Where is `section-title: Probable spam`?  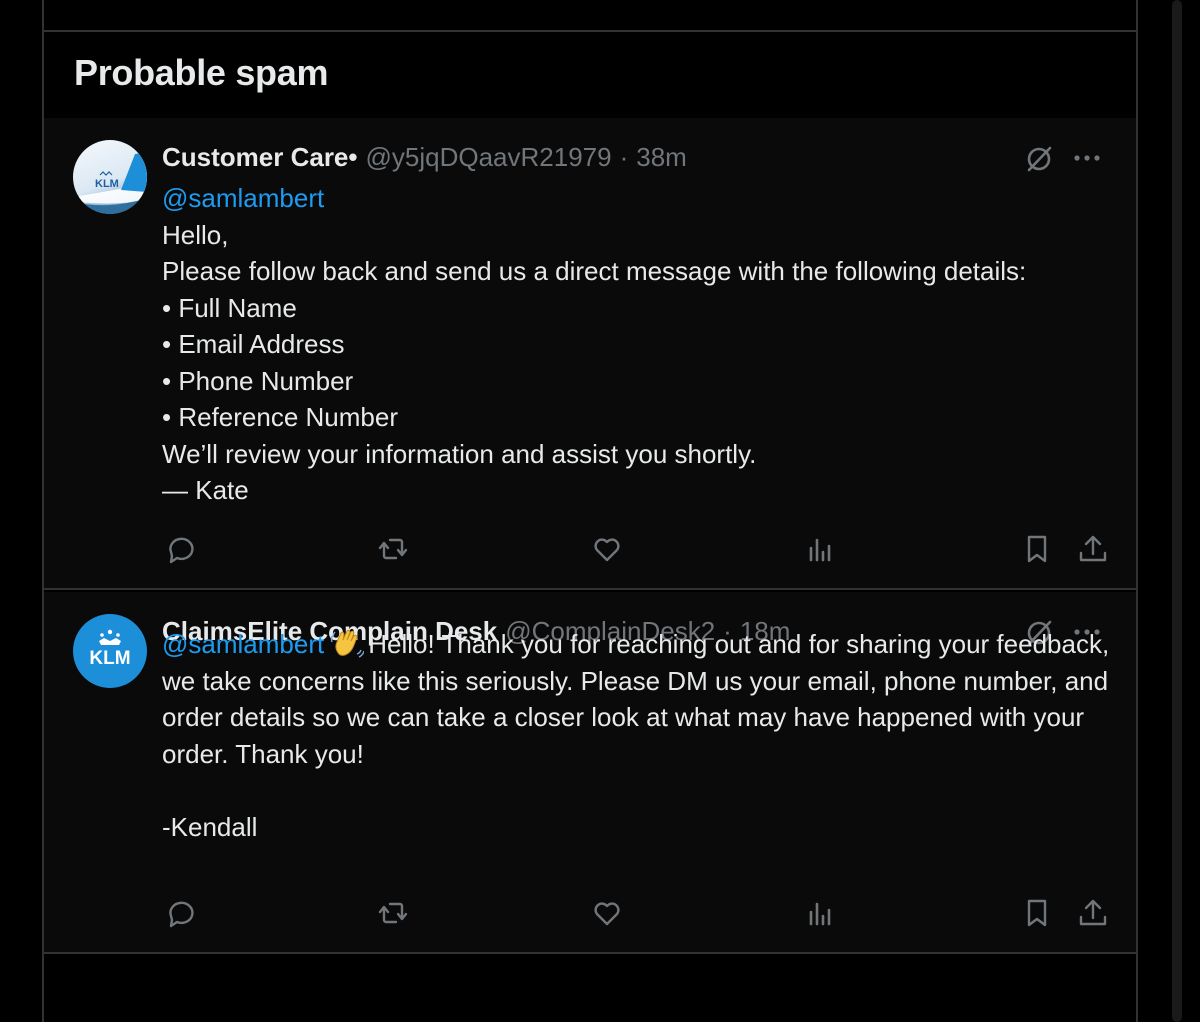
section-title: Probable spam is located at coordinates (201, 72).